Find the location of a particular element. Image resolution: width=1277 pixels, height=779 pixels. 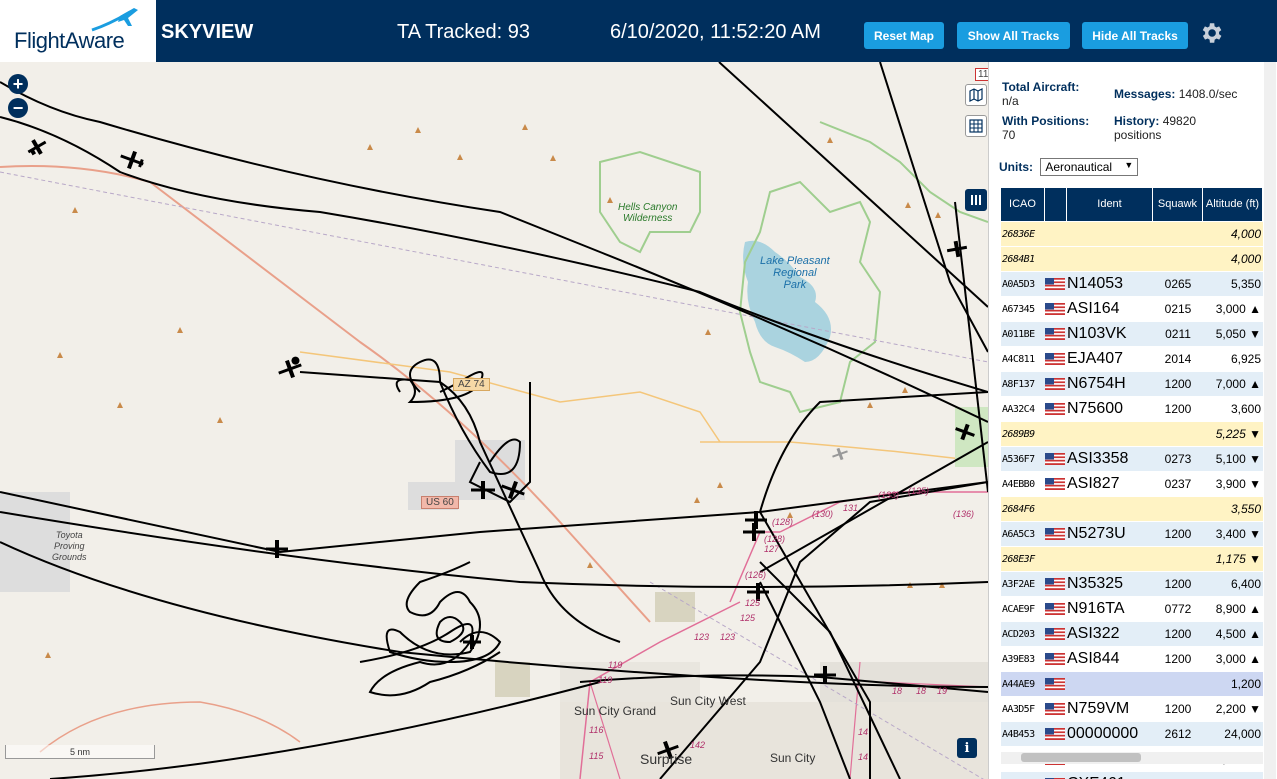

units-select: Aeronautical ▼ is located at coordinates (1089, 167).